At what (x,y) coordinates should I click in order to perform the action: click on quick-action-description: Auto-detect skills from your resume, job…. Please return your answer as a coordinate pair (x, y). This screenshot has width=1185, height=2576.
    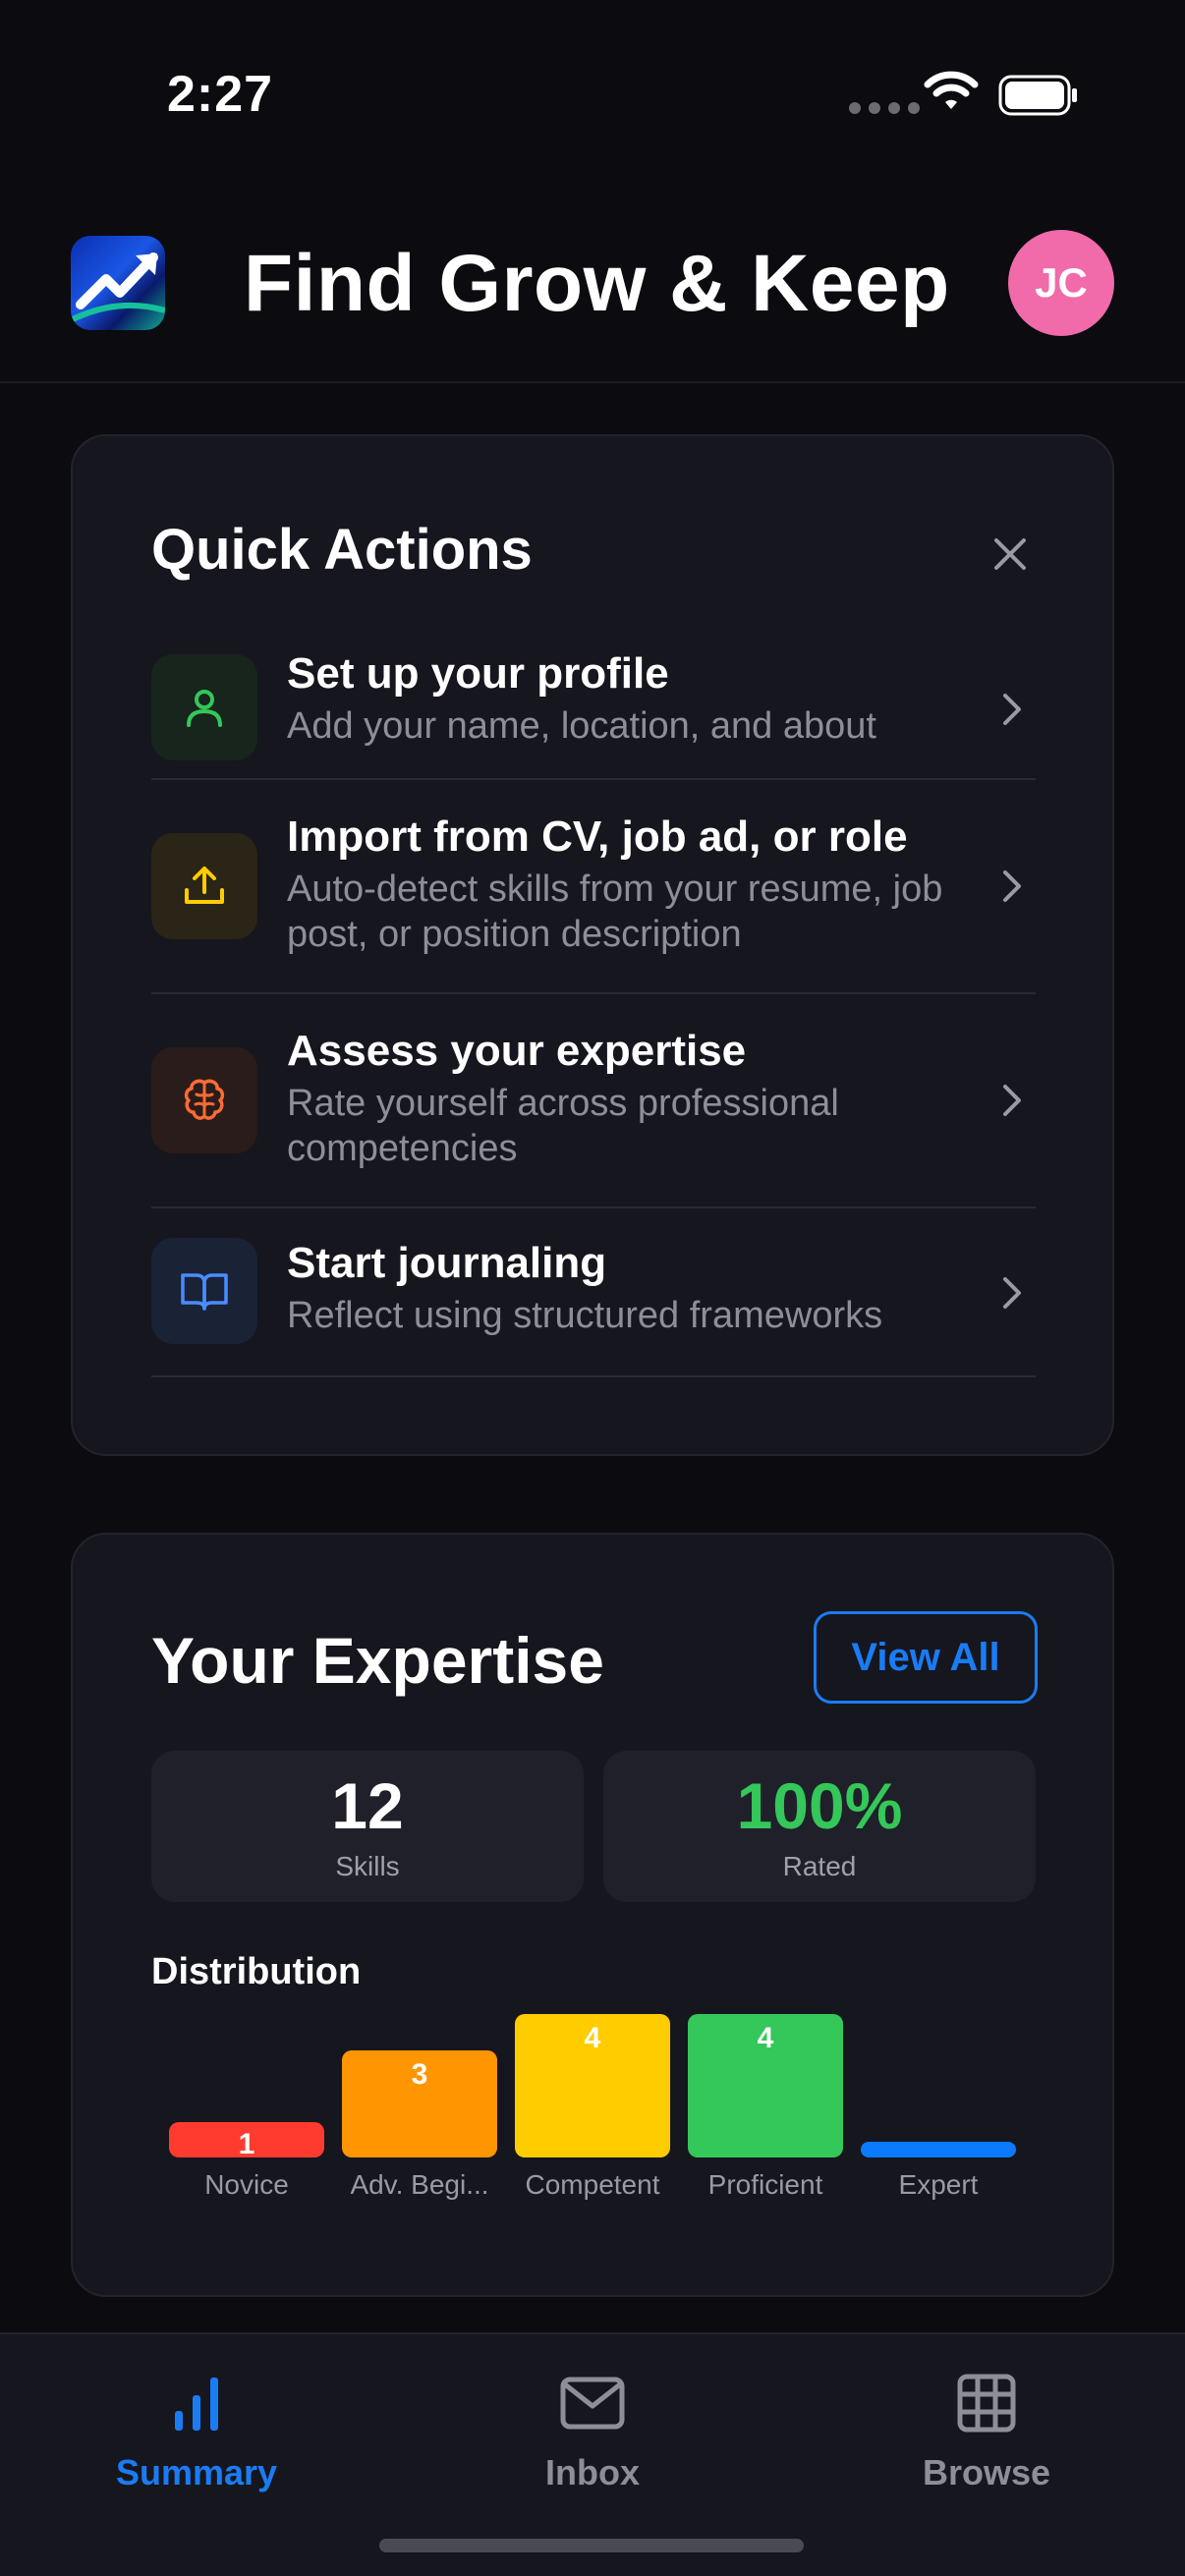
    Looking at the image, I should click on (615, 911).